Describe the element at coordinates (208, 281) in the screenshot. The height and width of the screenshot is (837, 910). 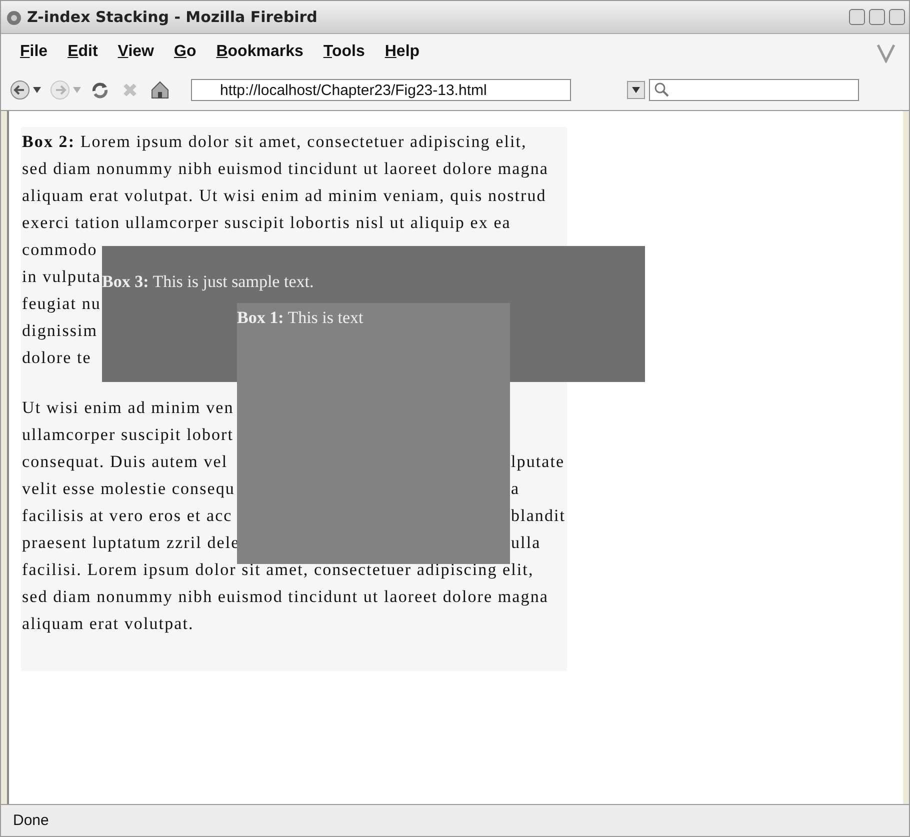
I see `box-text: Box 3: This is just sample text.` at that location.